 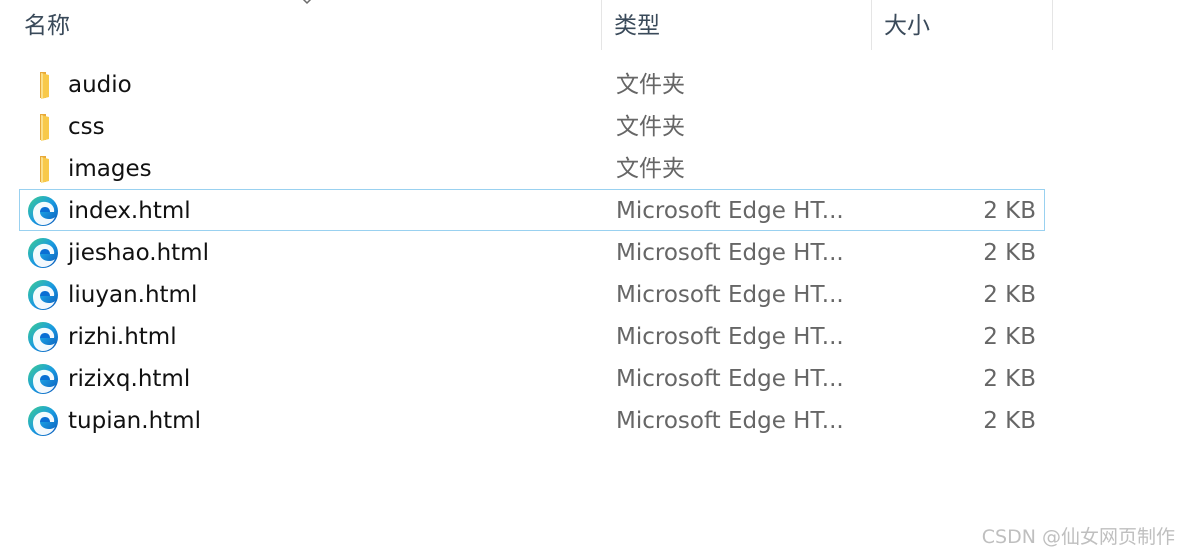 What do you see at coordinates (532, 420) in the screenshot?
I see `file-row: tupian.html Microsoft Edge HT... 2 KB` at bounding box center [532, 420].